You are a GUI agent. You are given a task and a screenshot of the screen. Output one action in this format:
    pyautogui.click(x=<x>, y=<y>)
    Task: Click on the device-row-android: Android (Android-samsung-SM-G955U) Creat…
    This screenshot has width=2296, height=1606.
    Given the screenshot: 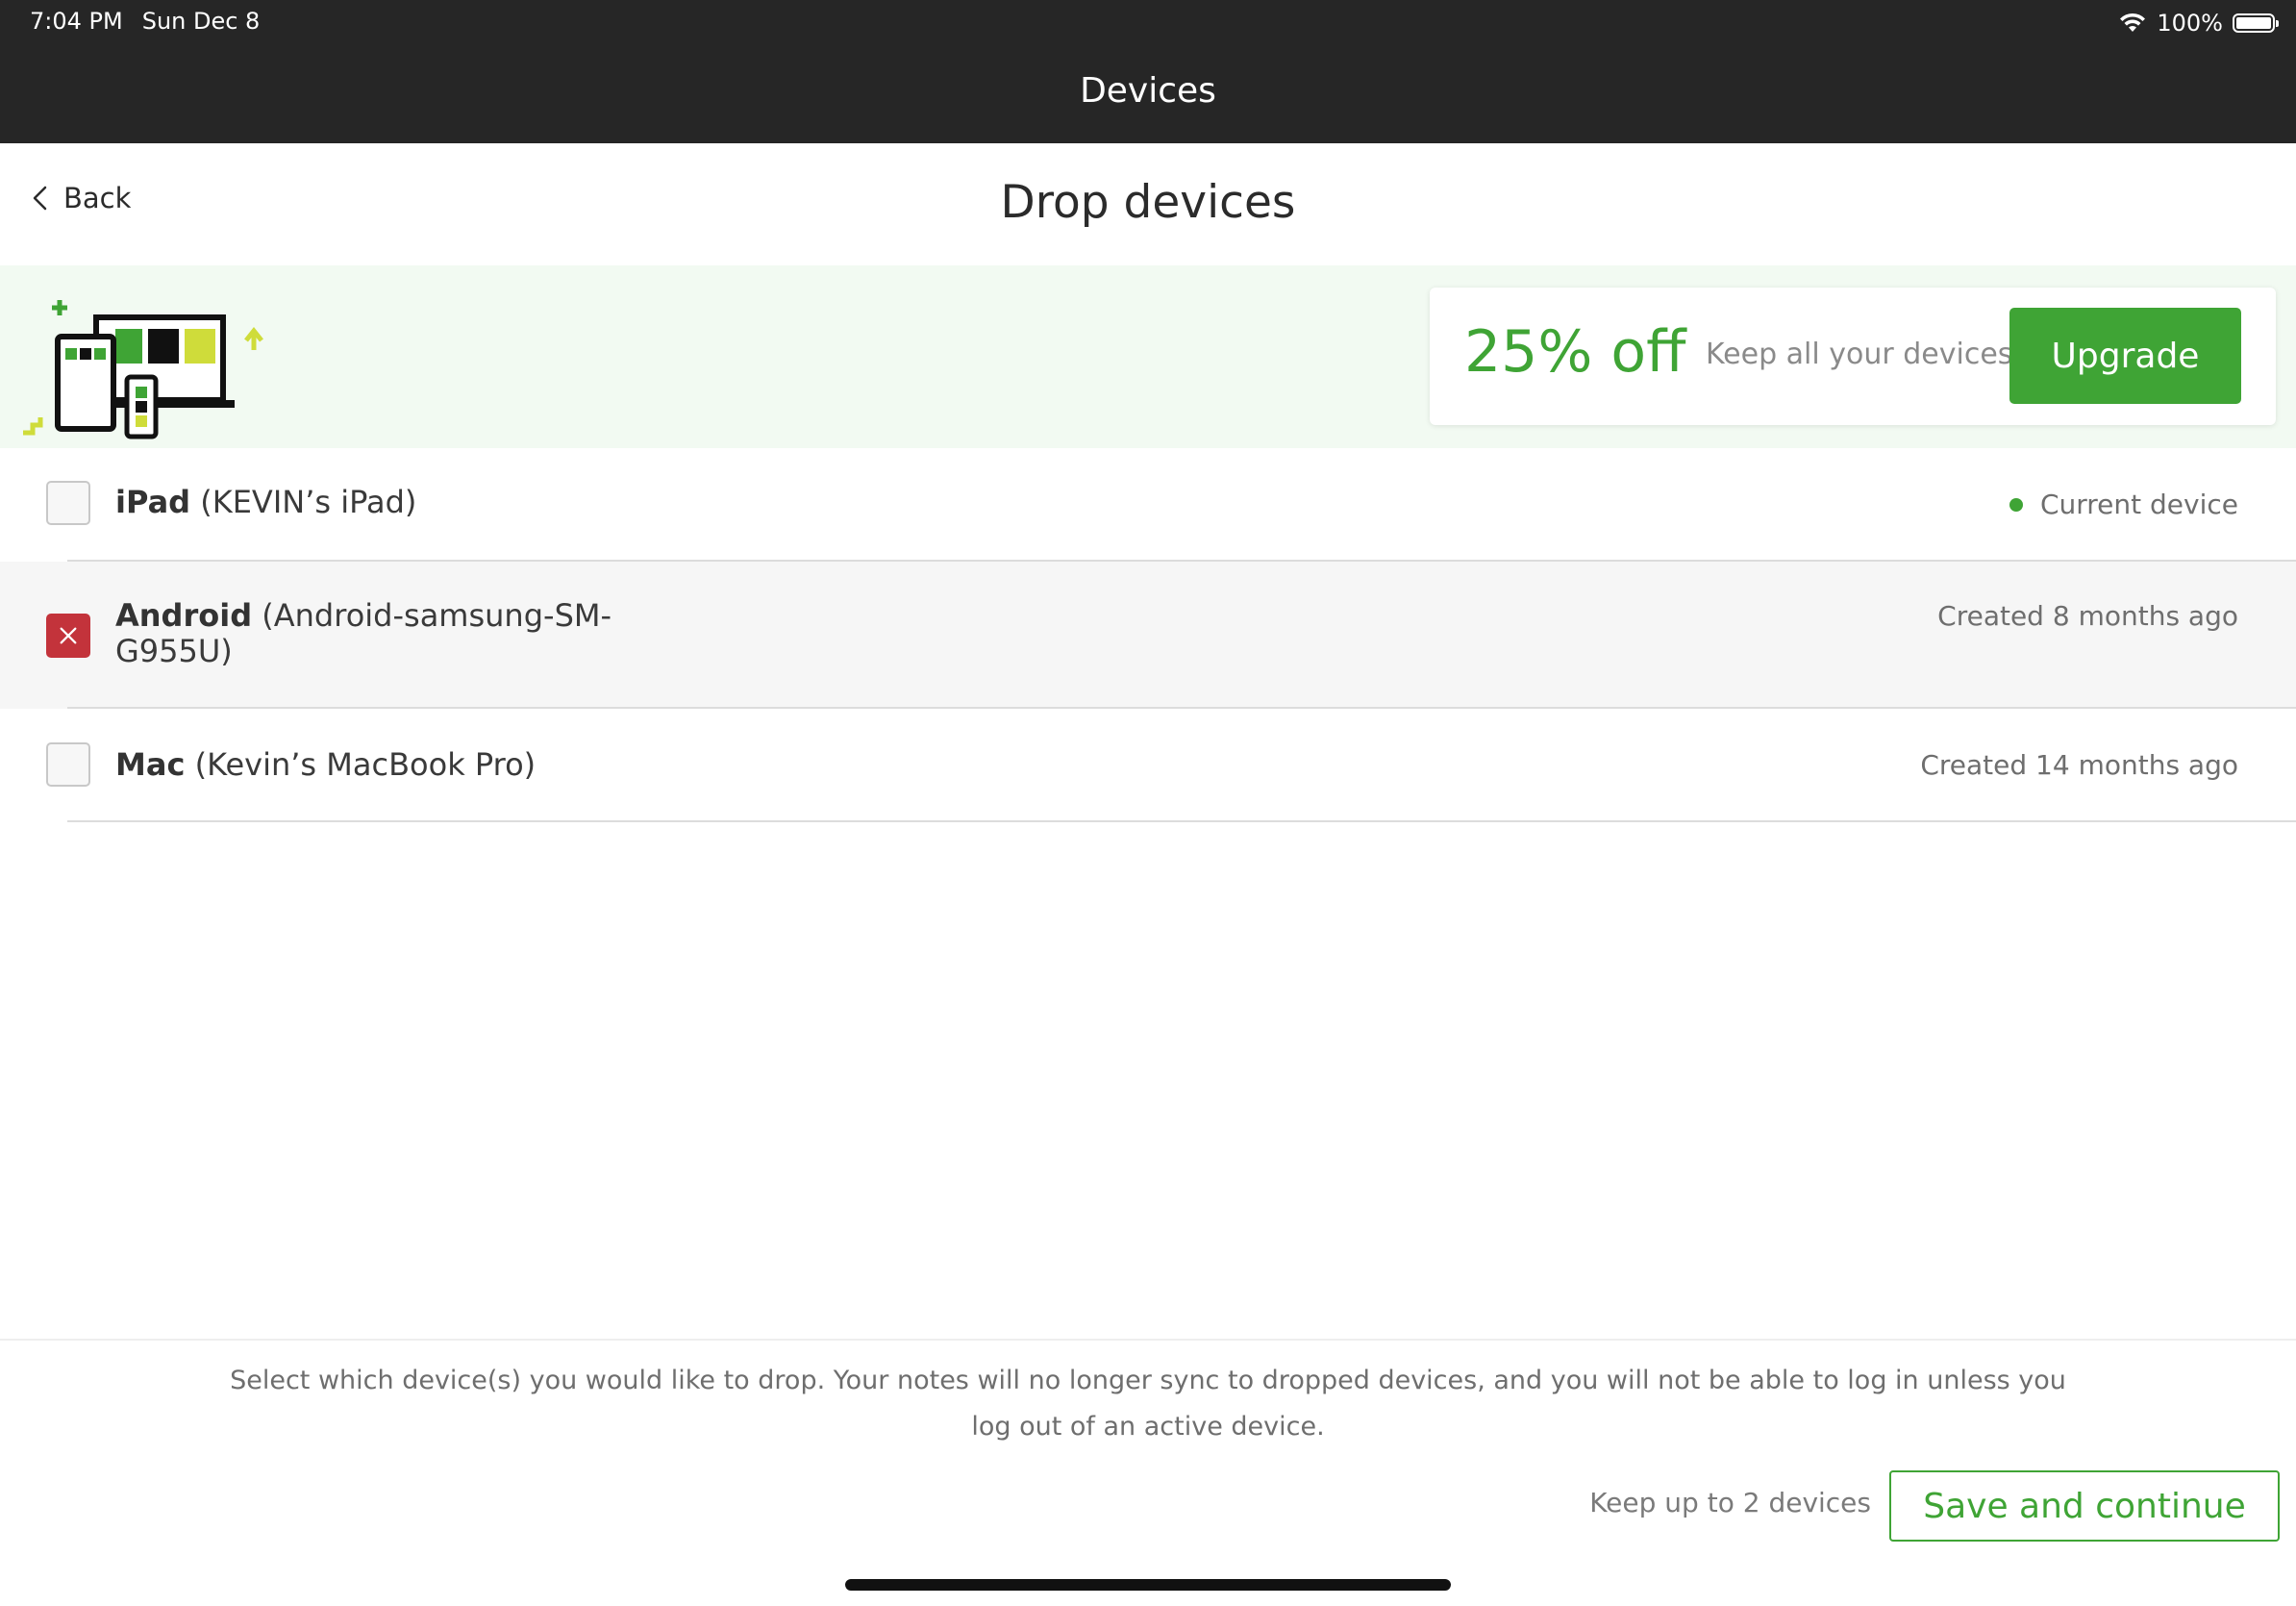 What is the action you would take?
    pyautogui.click(x=1148, y=635)
    